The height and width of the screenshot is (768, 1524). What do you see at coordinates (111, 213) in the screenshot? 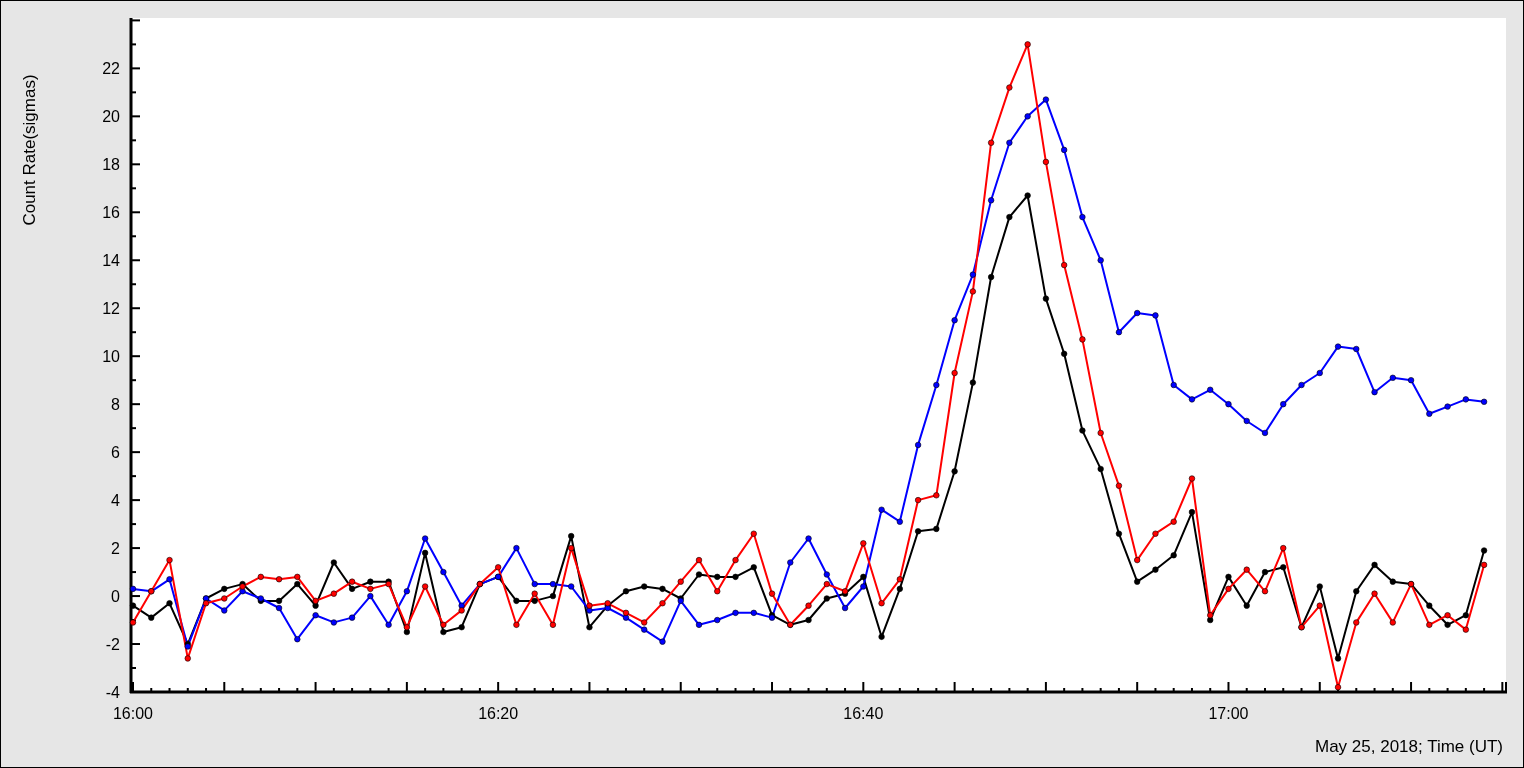
I see `y-tick-label: 16` at bounding box center [111, 213].